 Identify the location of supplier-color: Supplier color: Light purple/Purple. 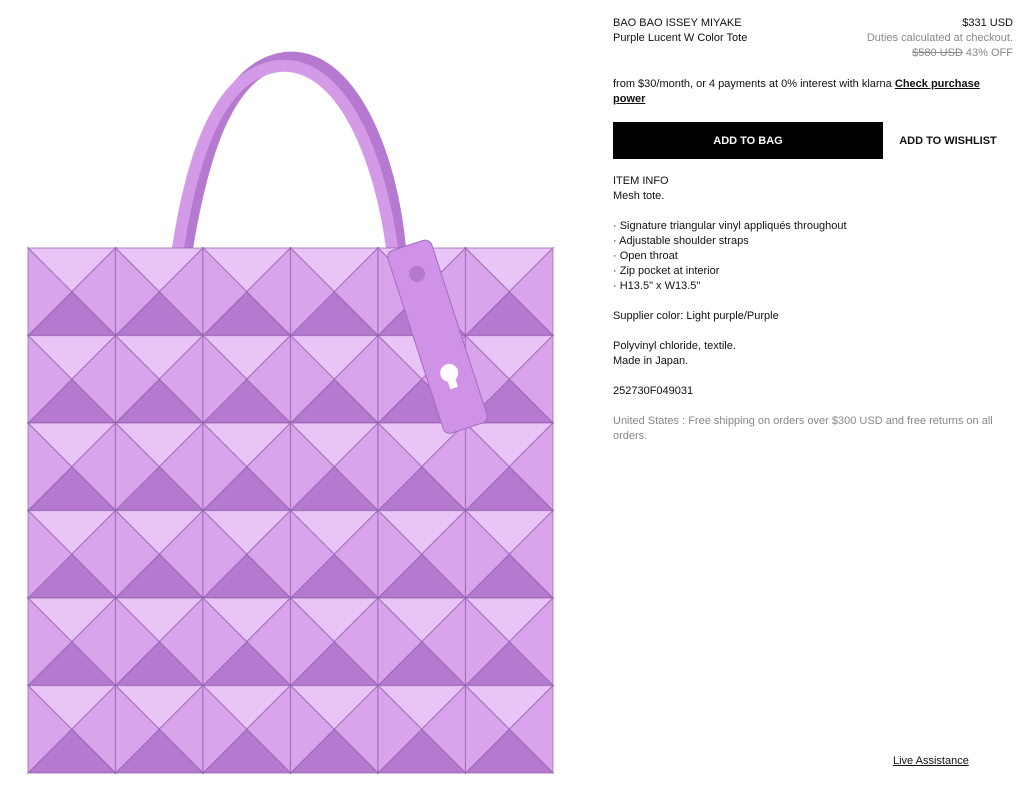
(696, 316).